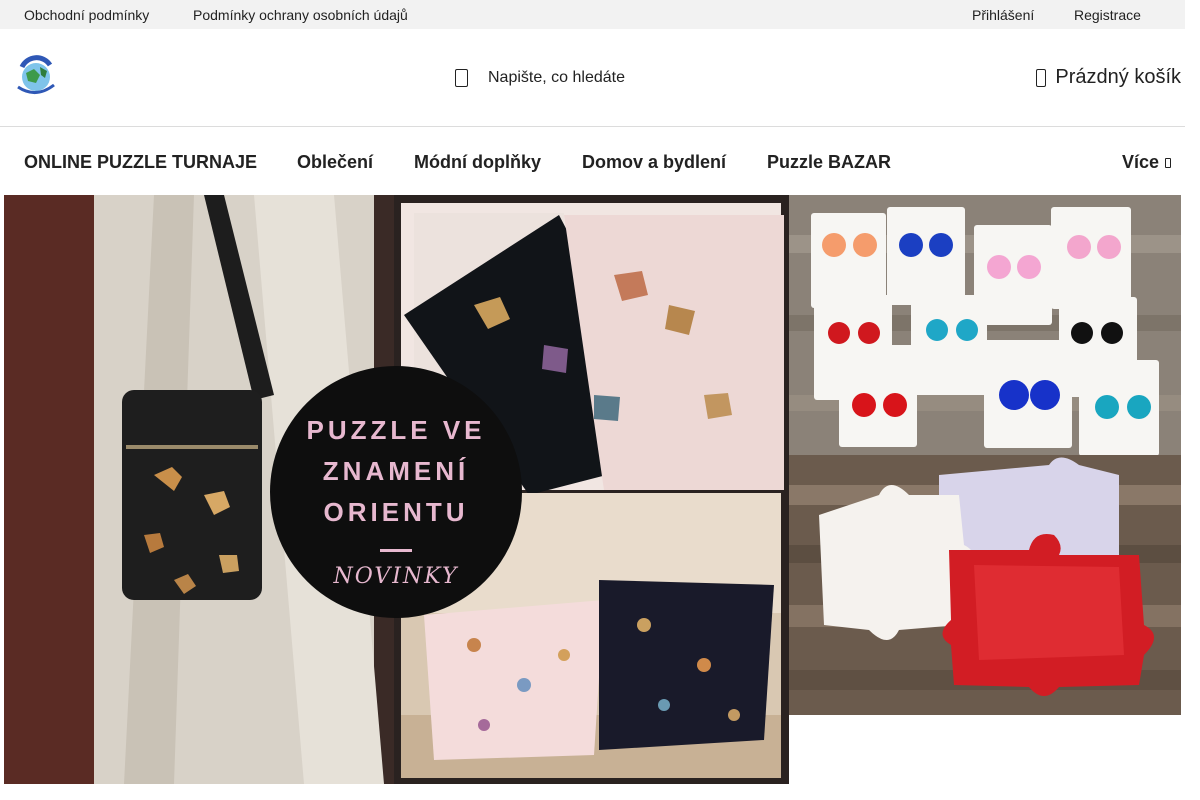 This screenshot has width=1200, height=800. Describe the element at coordinates (395, 576) in the screenshot. I see `banner-subtitle: NOVINKY` at that location.